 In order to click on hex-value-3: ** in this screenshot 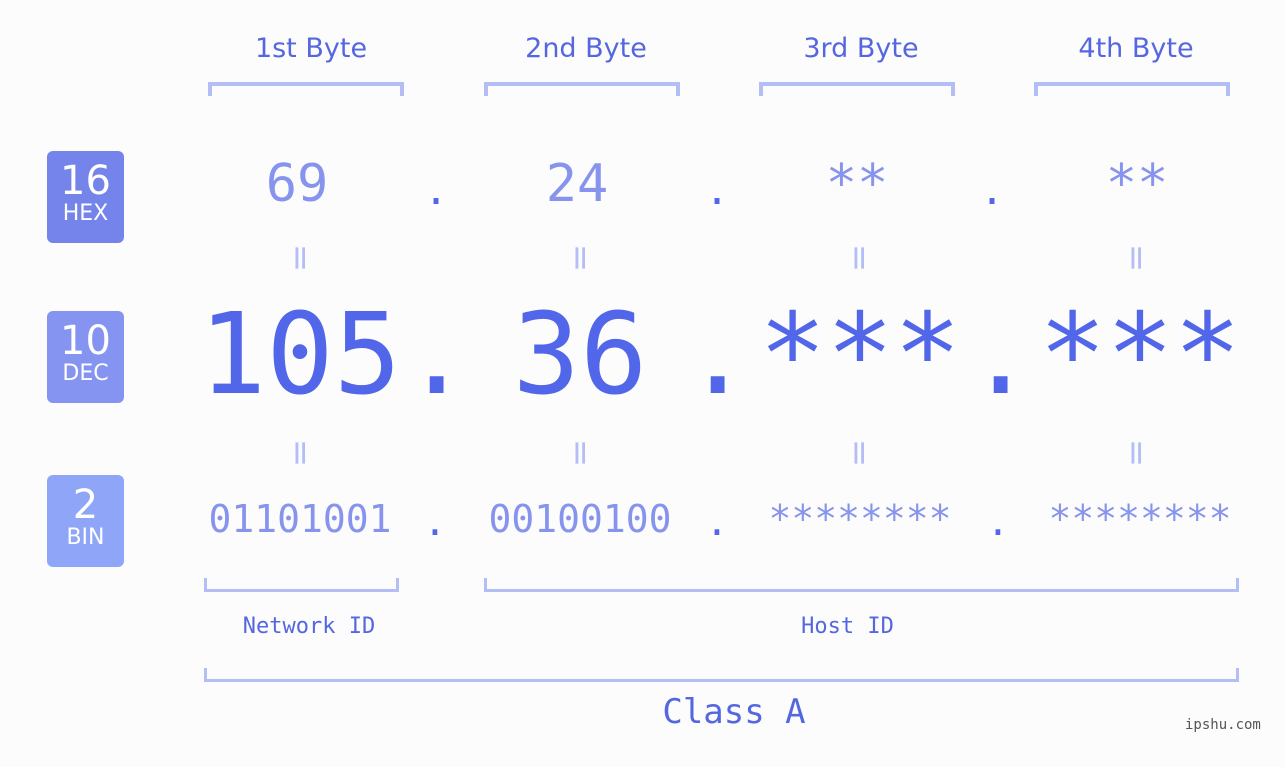, I will do `click(857, 184)`.